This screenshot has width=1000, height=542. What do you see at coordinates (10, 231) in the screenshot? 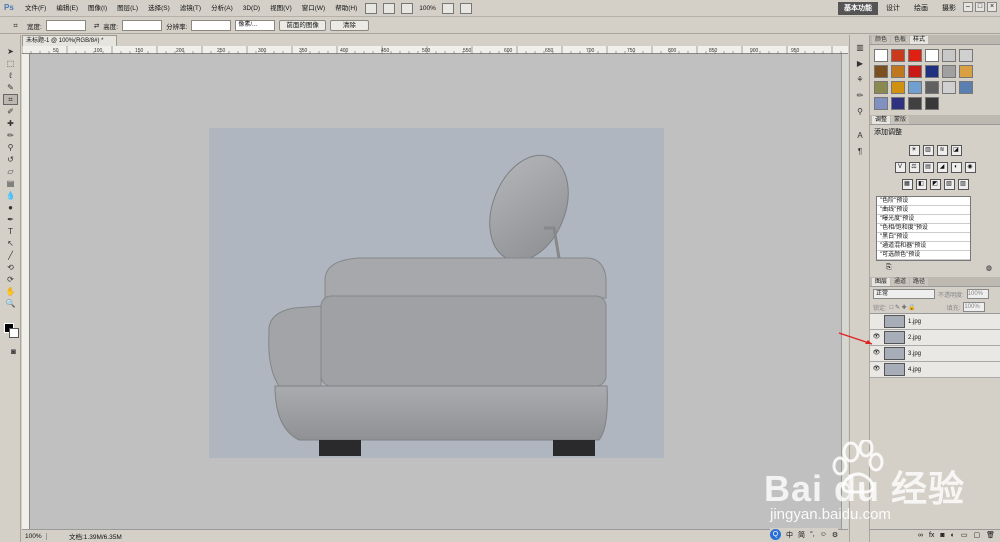
I see `type-tool-icon: T` at bounding box center [10, 231].